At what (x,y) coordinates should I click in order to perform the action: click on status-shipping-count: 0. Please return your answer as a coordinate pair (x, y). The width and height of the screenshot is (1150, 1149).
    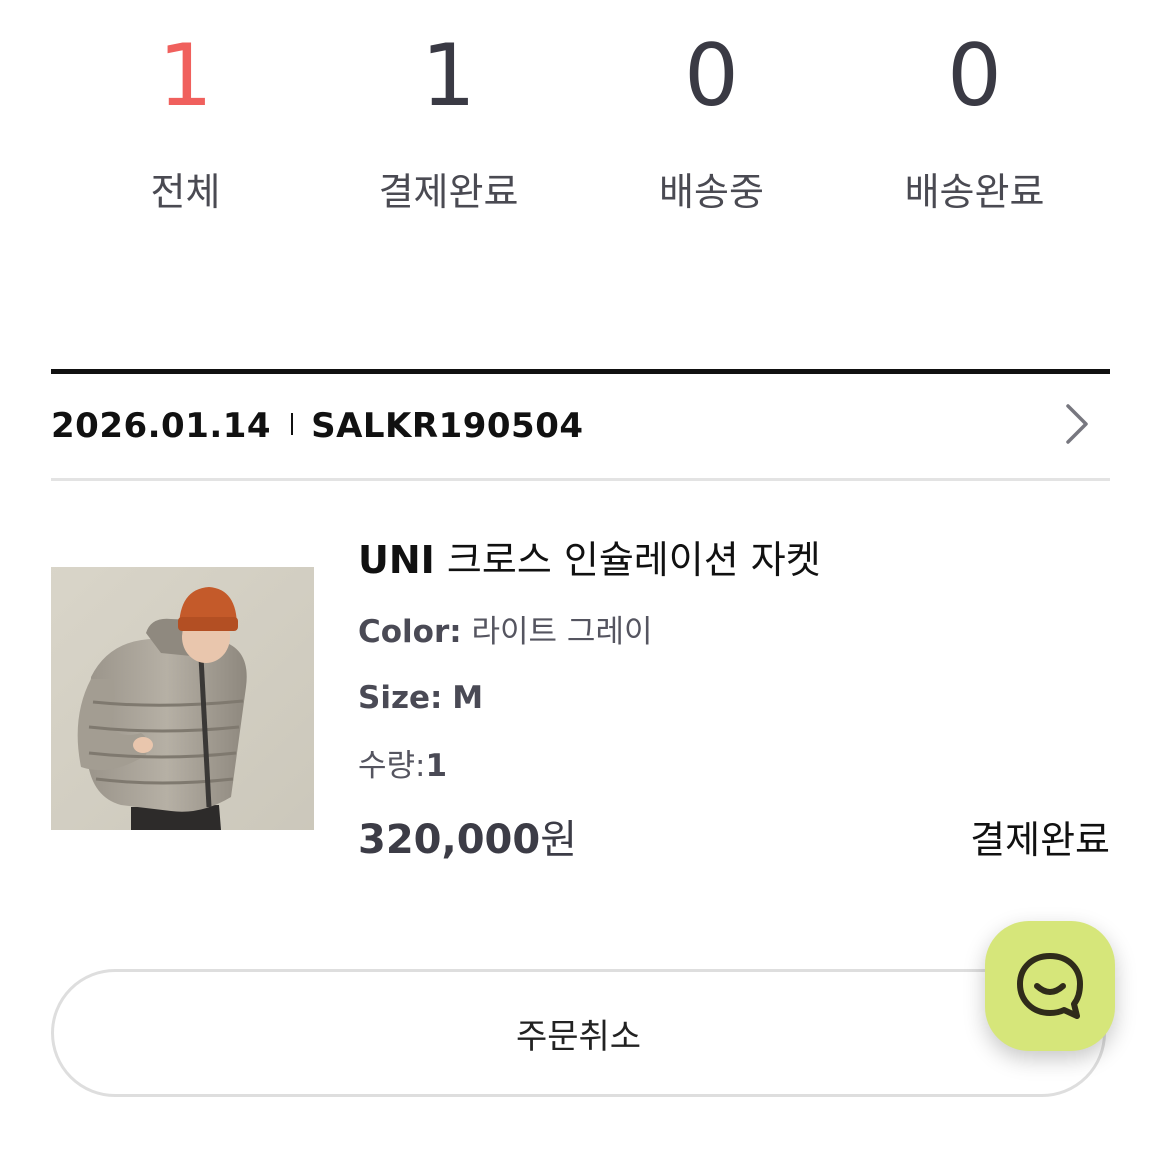
    Looking at the image, I should click on (711, 76).